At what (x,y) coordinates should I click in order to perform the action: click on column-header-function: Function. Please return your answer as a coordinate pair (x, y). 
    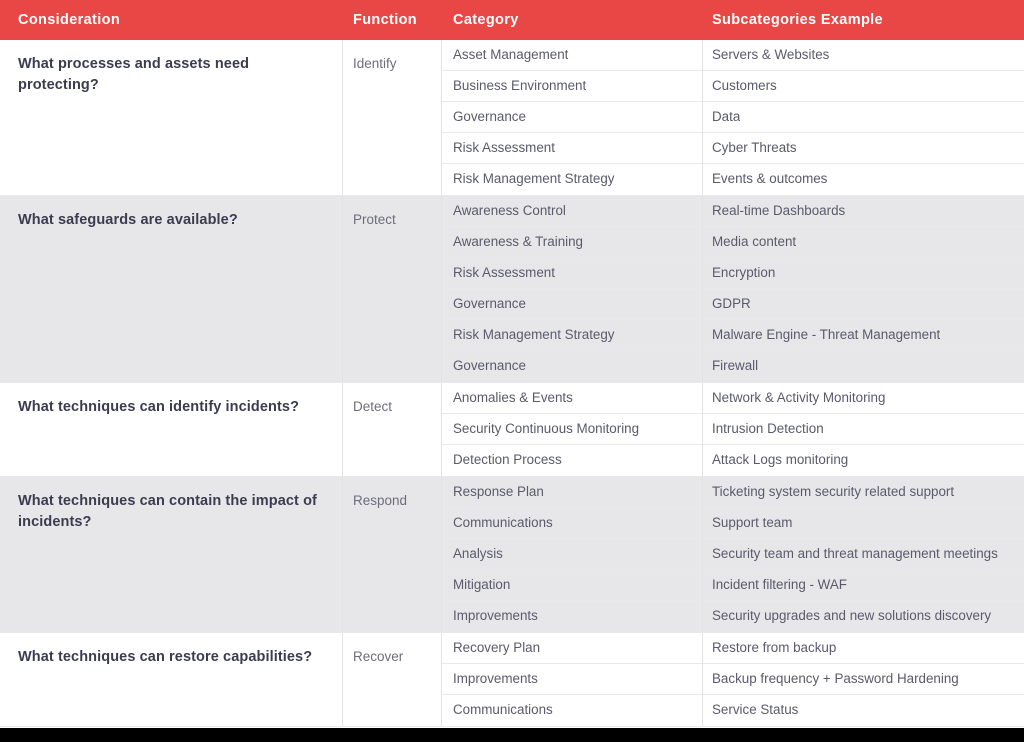
    Looking at the image, I should click on (385, 20).